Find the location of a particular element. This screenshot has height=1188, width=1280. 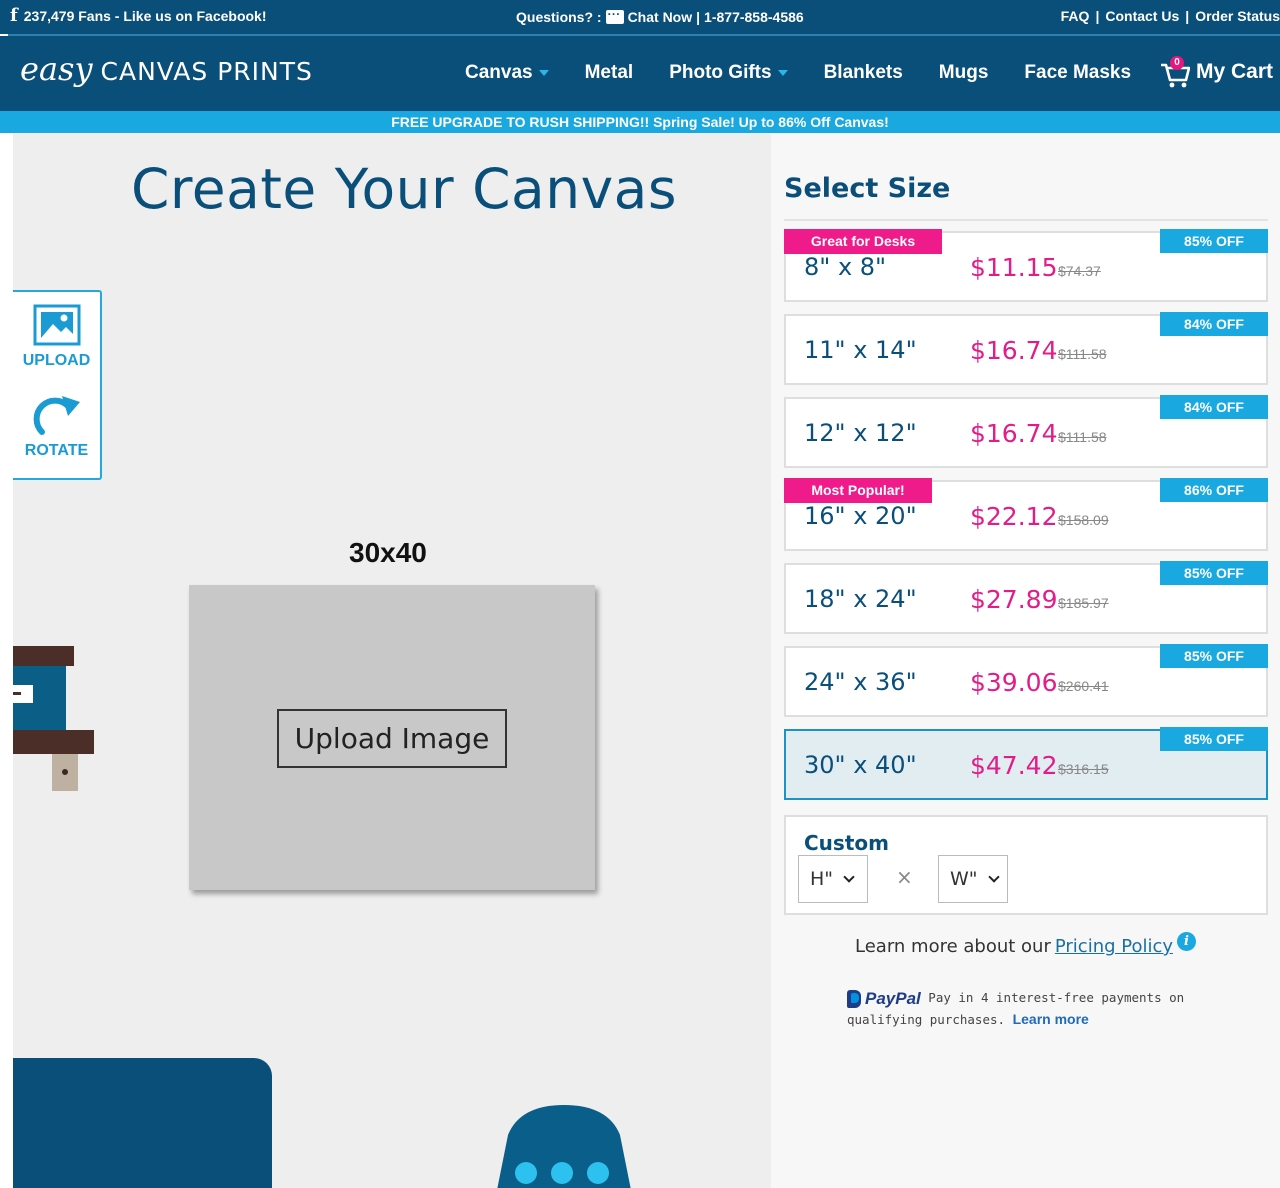

custom-size-label: Custom is located at coordinates (846, 843).